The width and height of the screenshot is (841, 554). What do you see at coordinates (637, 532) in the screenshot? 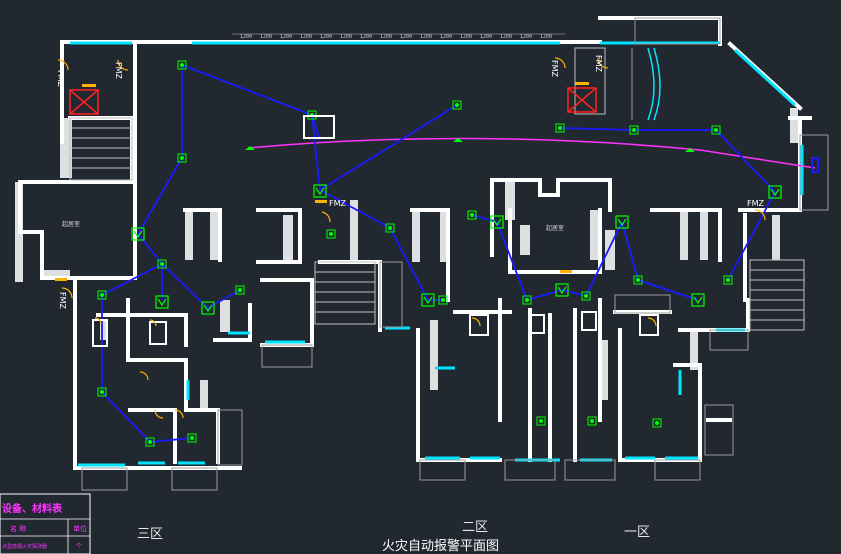
I see `zone-label-1: 一区` at bounding box center [637, 532].